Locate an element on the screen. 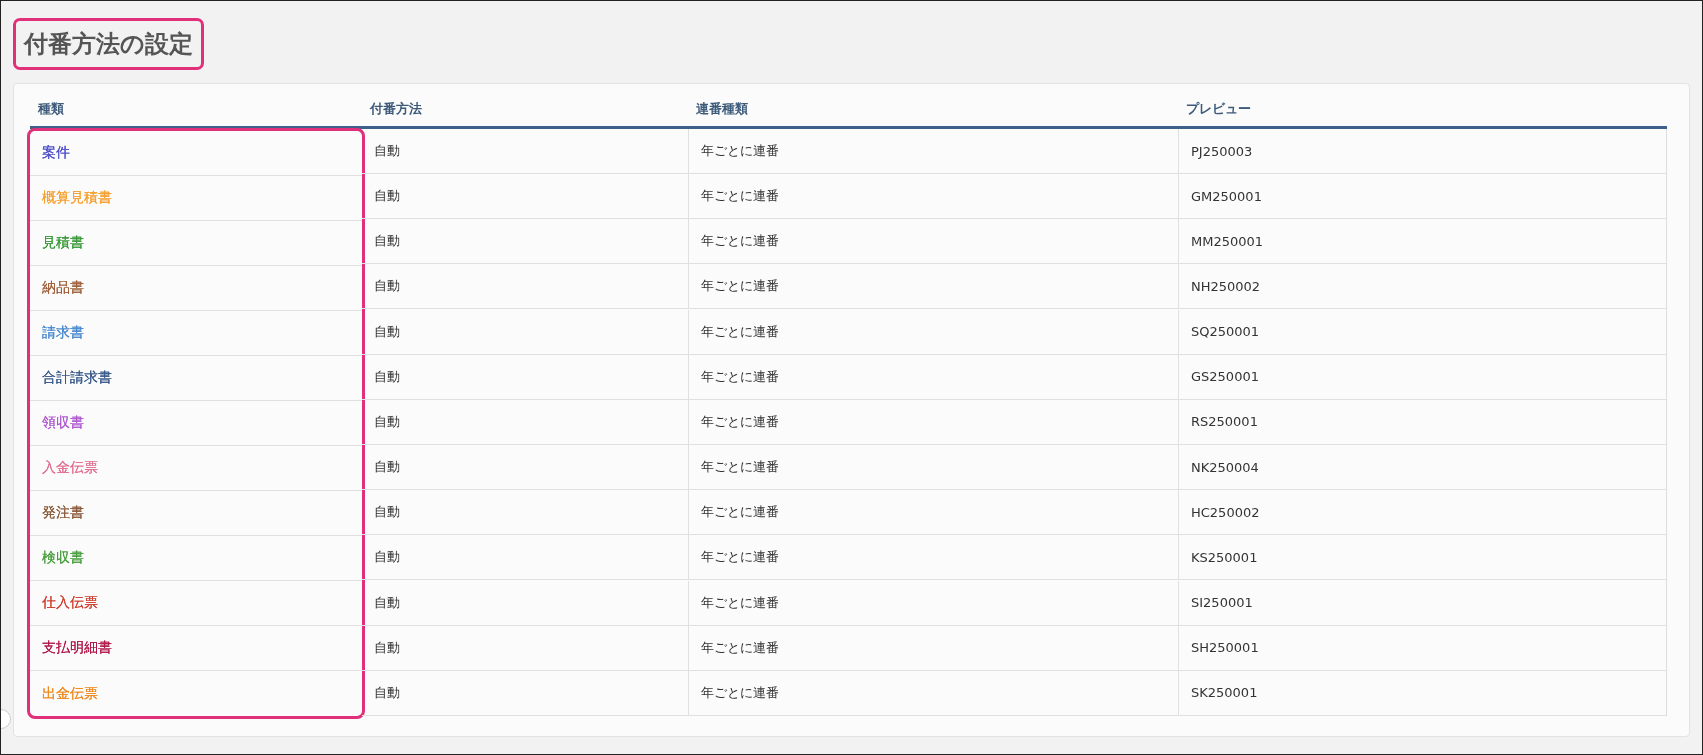  table-cell: 請求書 is located at coordinates (63, 333).